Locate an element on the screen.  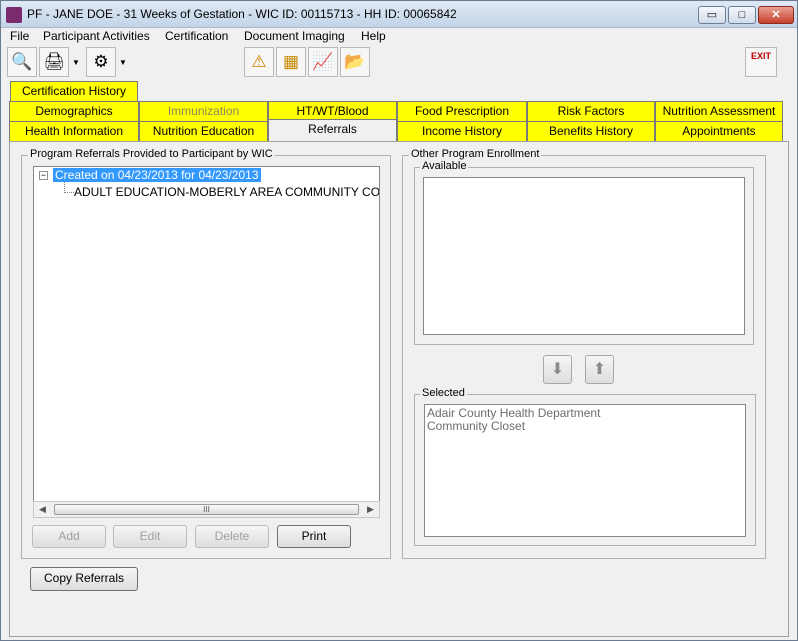
move-down-button: ⬇ is located at coordinates (557, 369).